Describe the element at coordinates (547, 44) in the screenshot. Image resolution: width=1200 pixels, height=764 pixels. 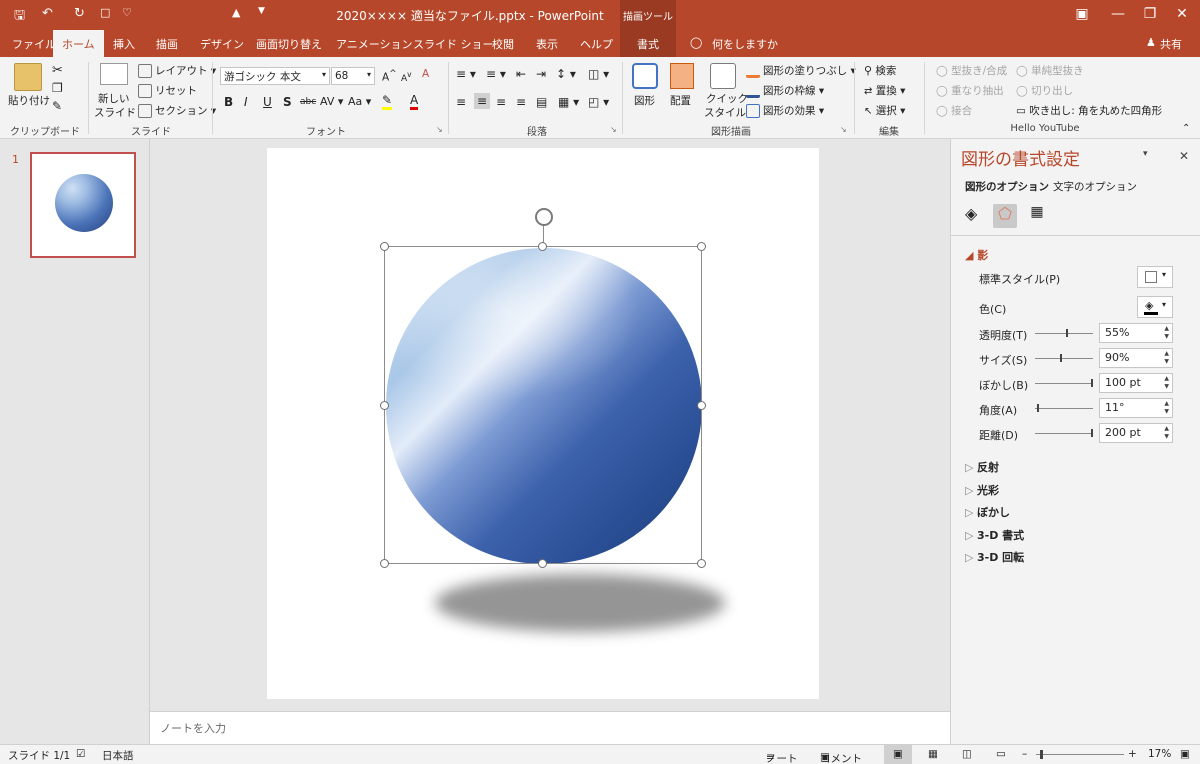
I see `tab-view: 表示` at that location.